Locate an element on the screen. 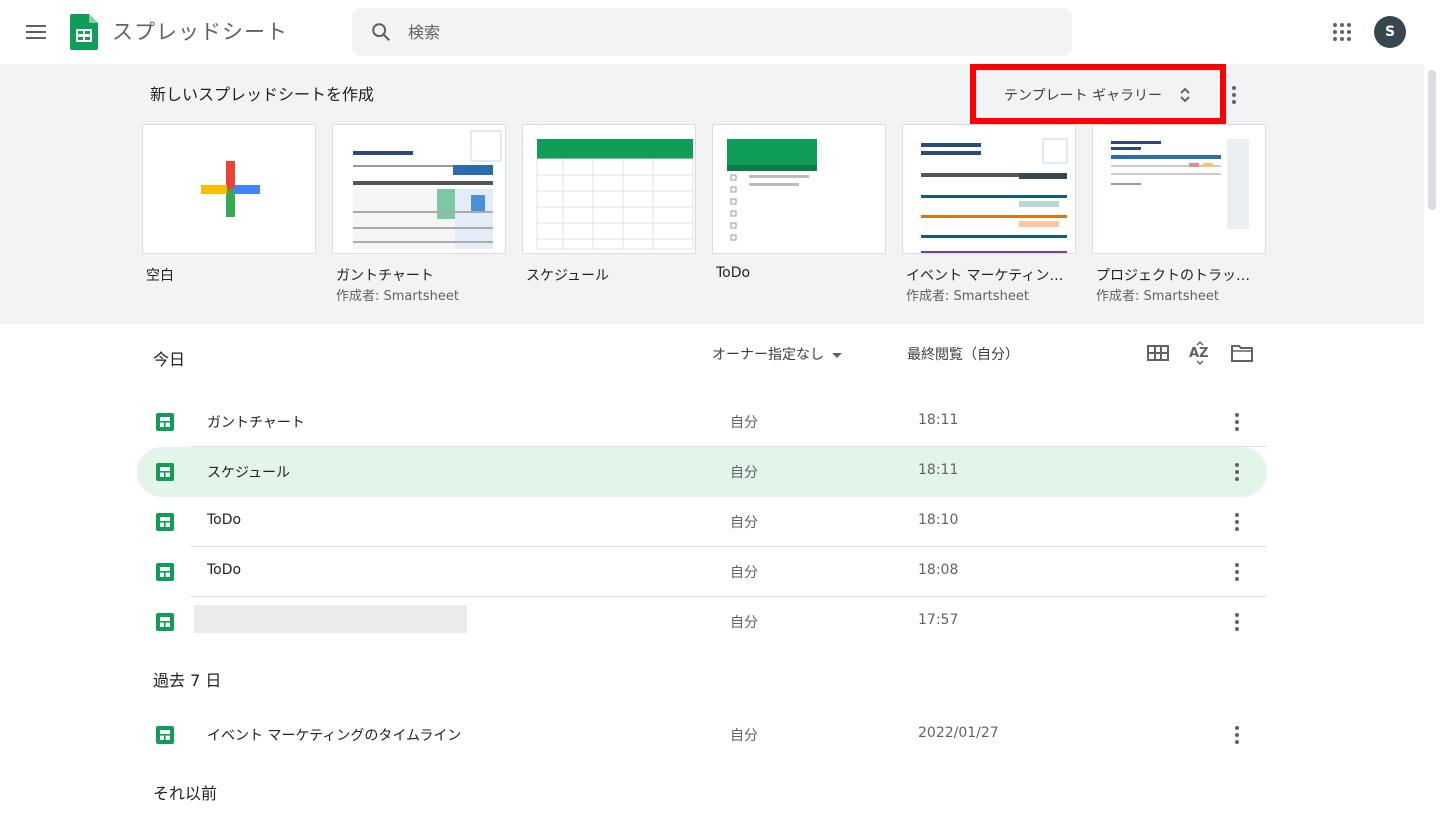  scrollbar-thumb is located at coordinates (1432, 140).